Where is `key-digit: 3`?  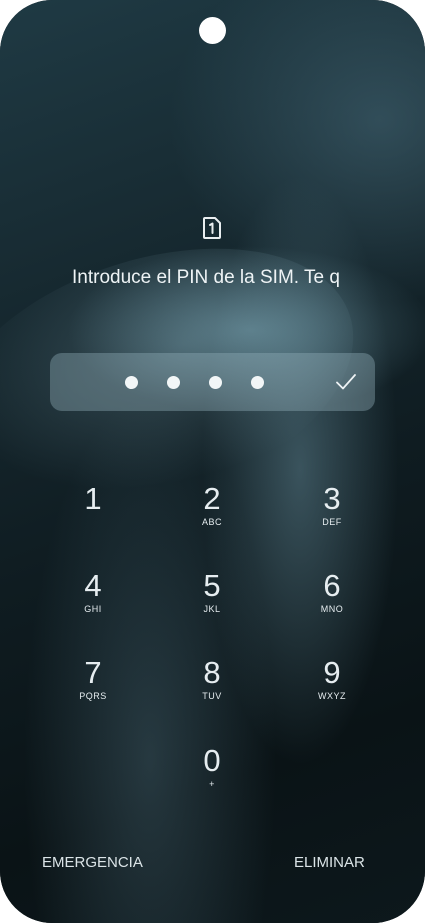 key-digit: 3 is located at coordinates (332, 498).